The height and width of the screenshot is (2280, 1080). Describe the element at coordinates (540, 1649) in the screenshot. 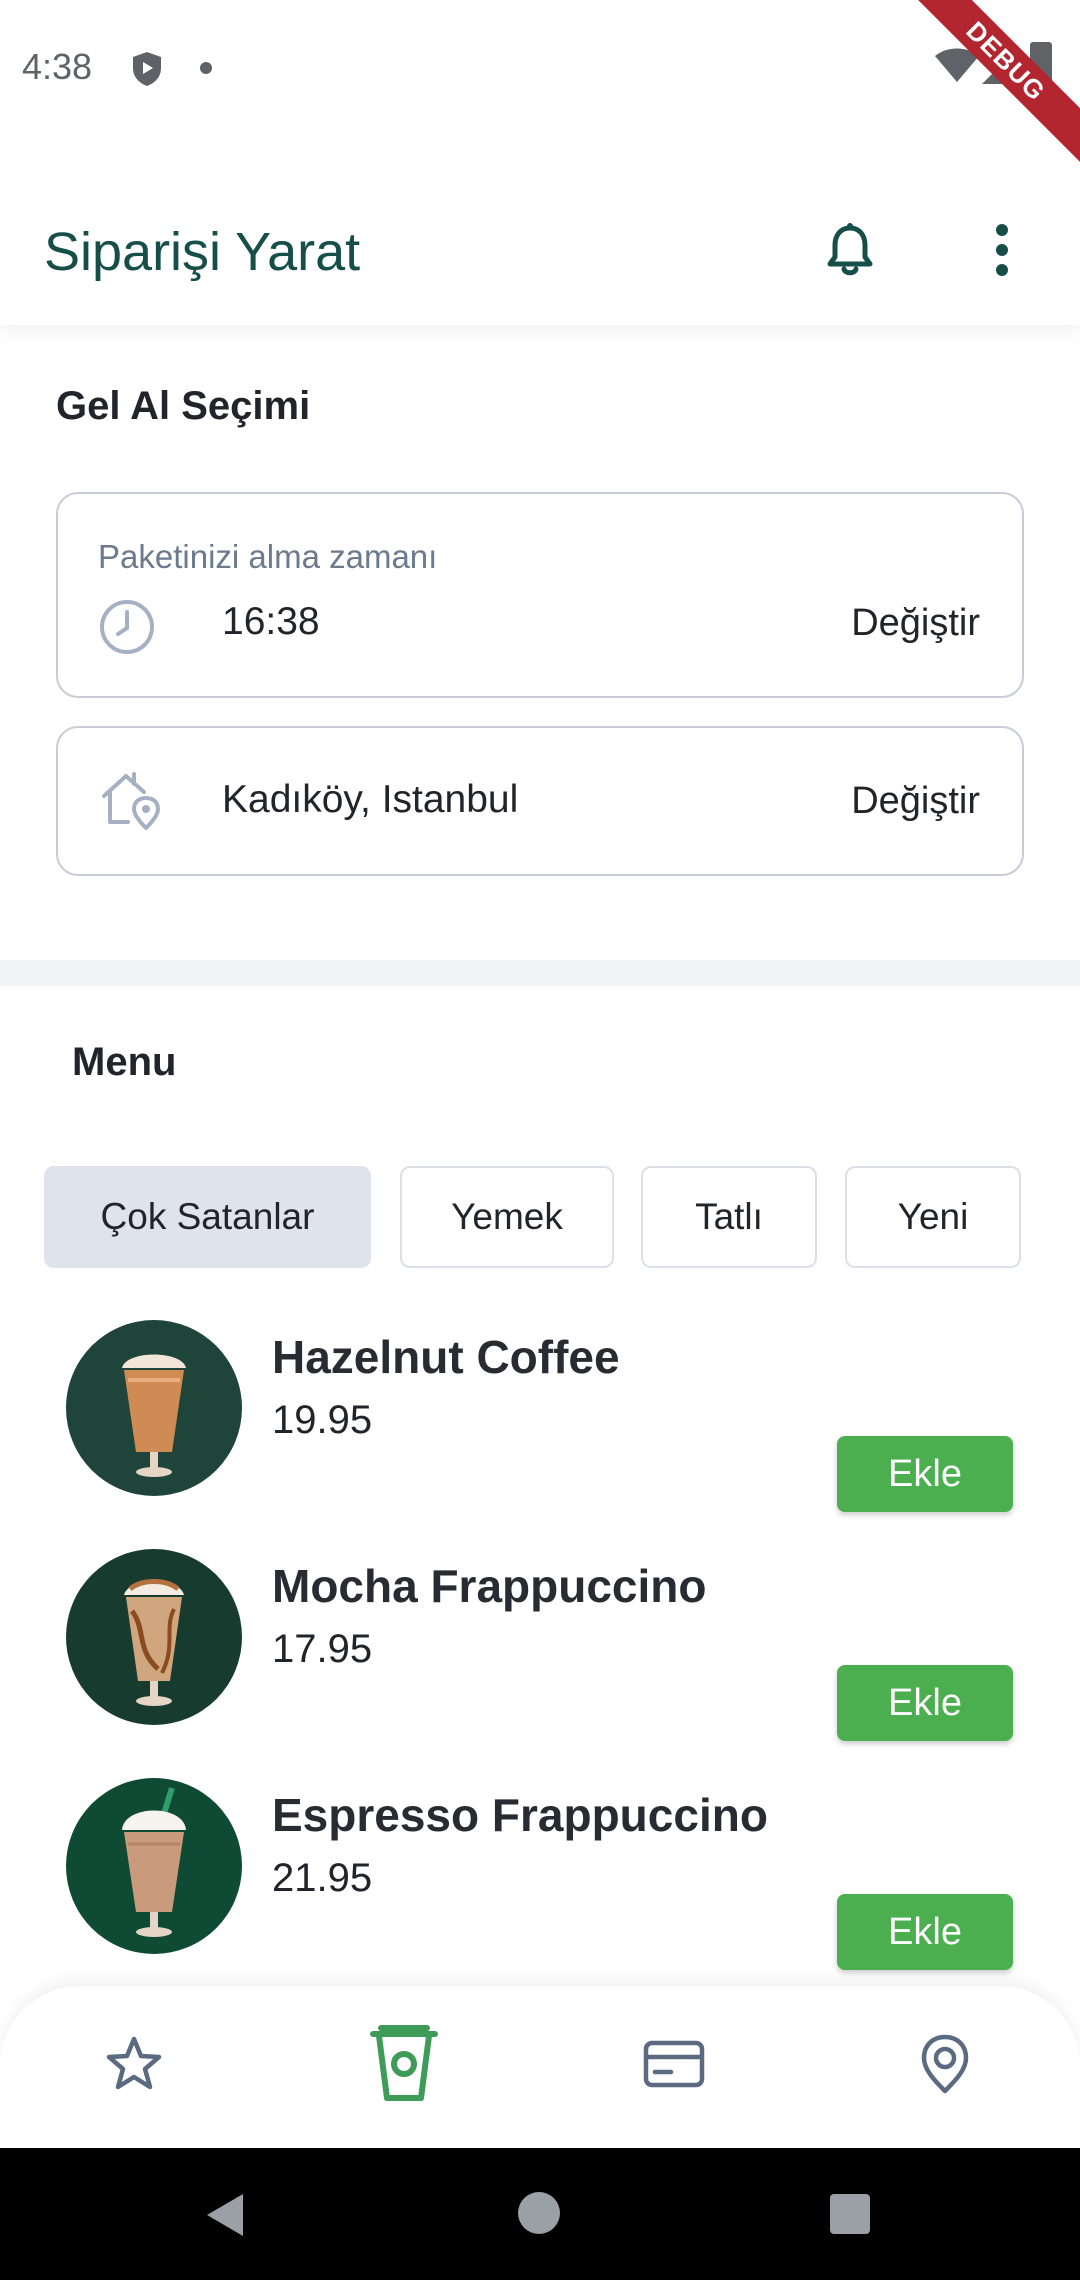

I see `product-item: Mocha Frappuccino 17.95 Ekle` at that location.